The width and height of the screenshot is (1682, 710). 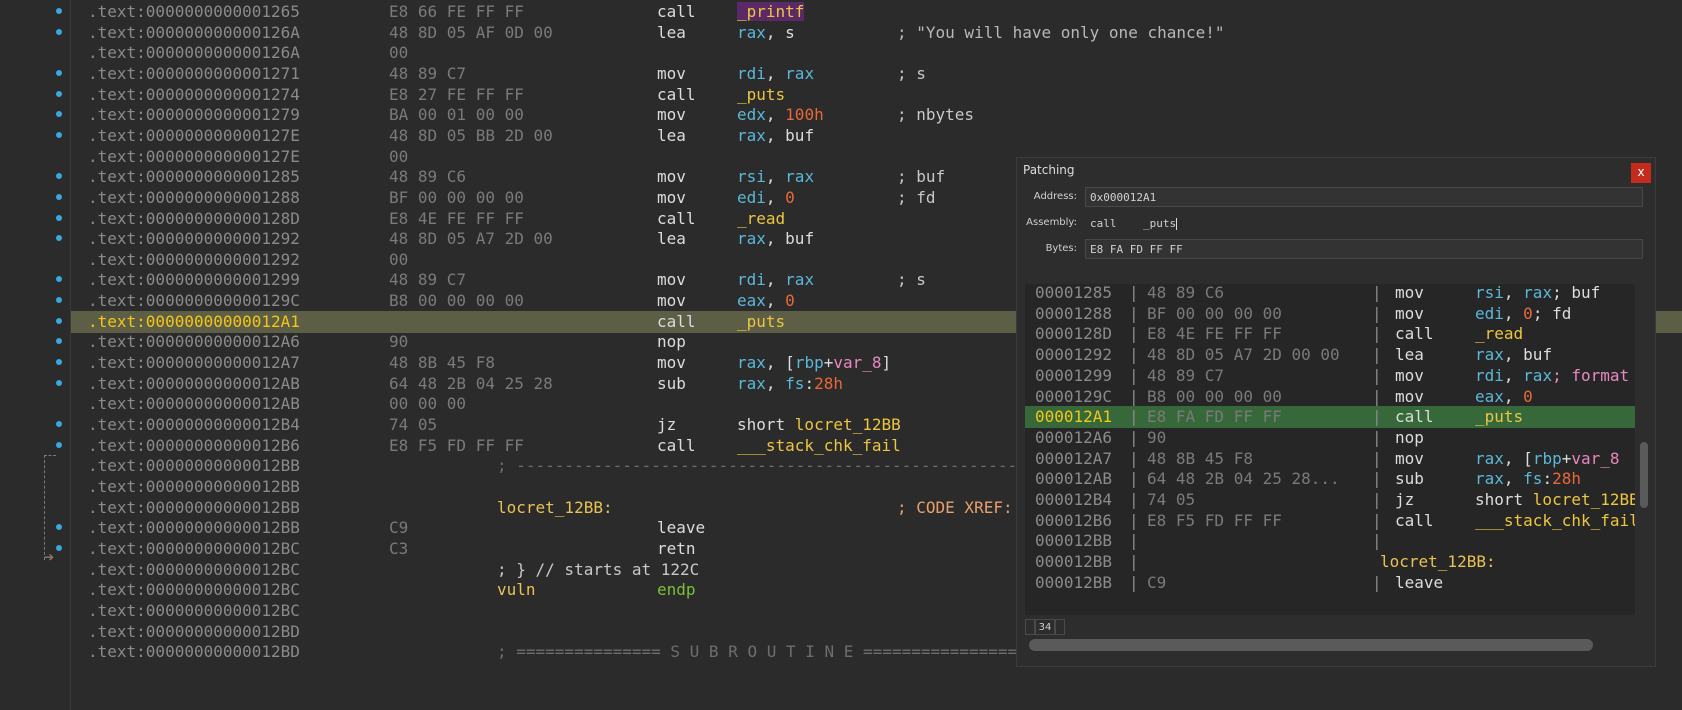 I want to click on preview-bytes: 74 05, so click(x=1171, y=499).